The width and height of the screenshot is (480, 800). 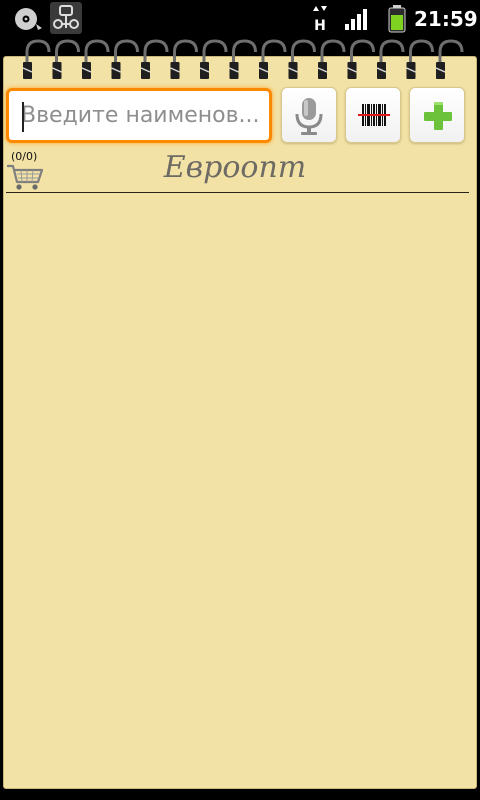 I want to click on spiral-binding, so click(x=243, y=59).